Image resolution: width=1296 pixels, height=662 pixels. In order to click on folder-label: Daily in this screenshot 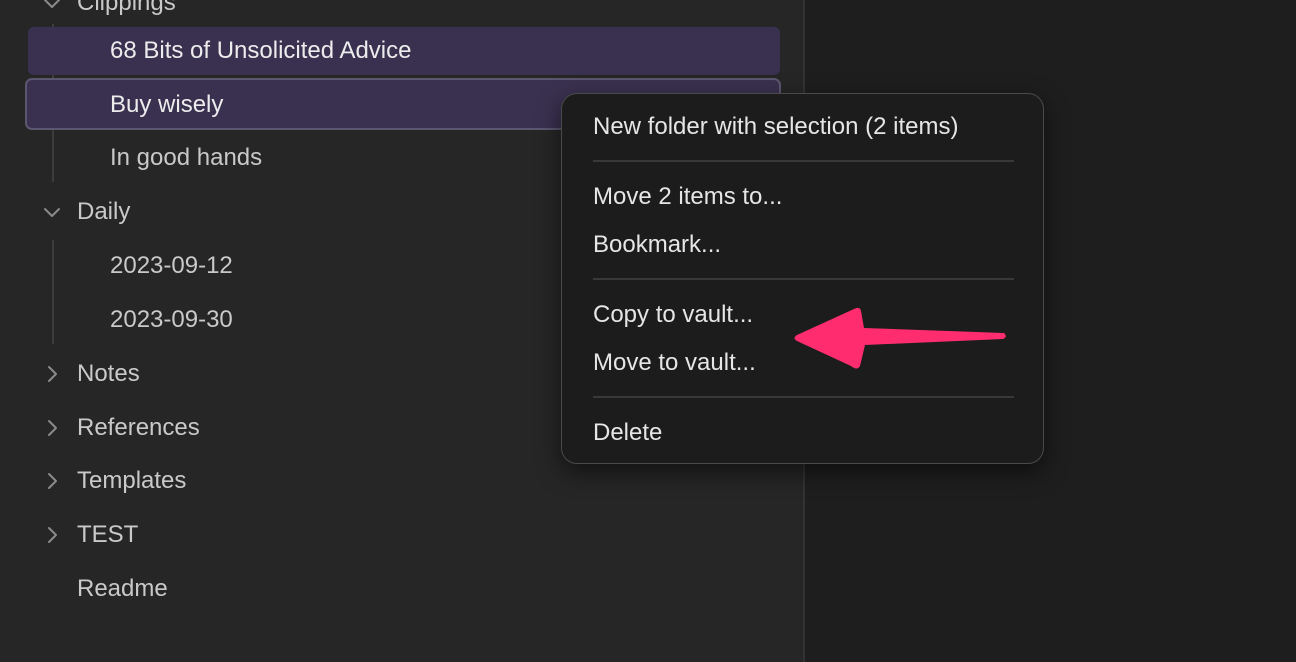, I will do `click(104, 211)`.